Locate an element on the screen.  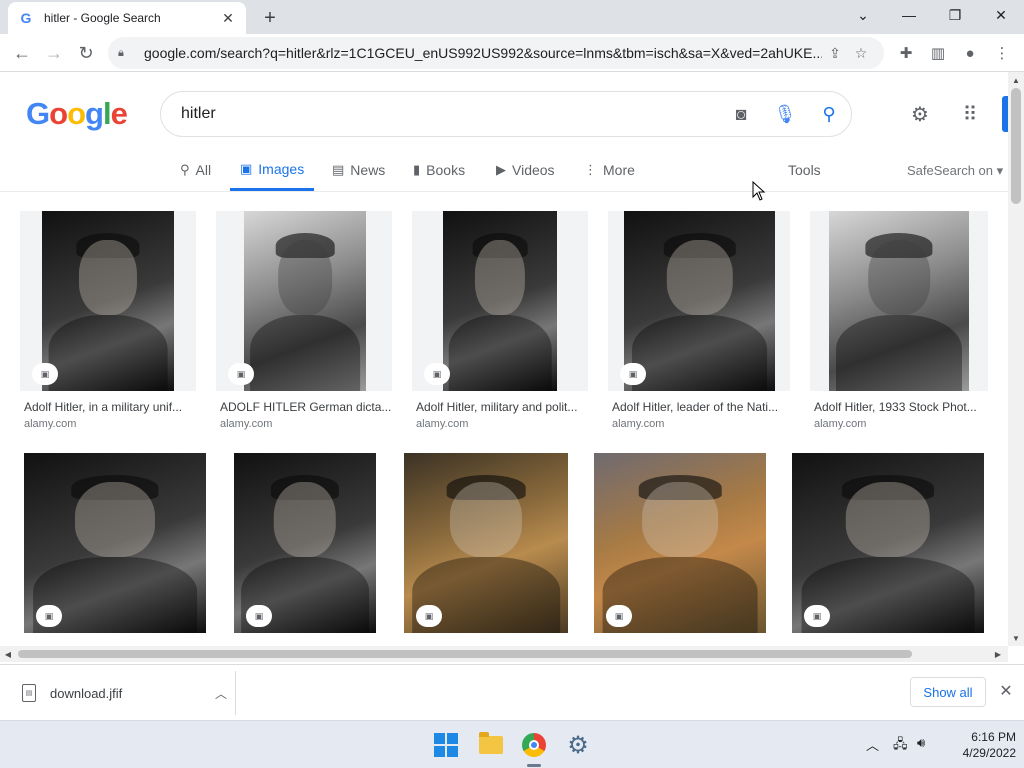
tab-books: ▮ Books is located at coordinates (439, 170).